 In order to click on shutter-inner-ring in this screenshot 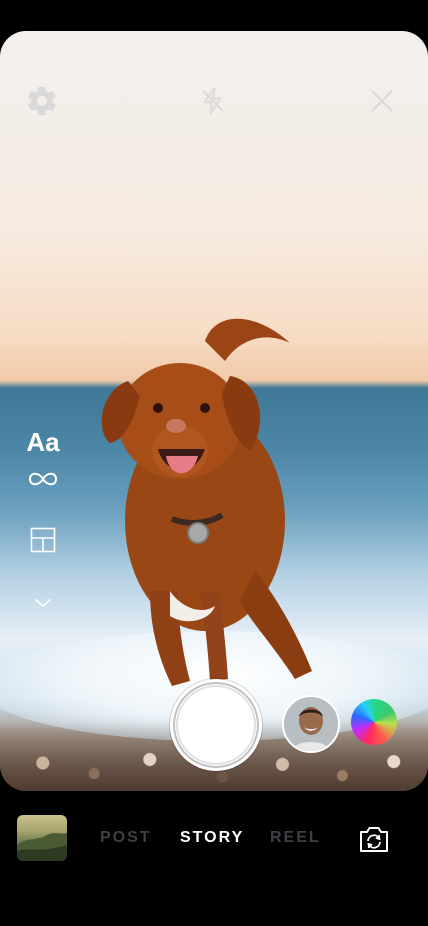, I will do `click(216, 725)`.